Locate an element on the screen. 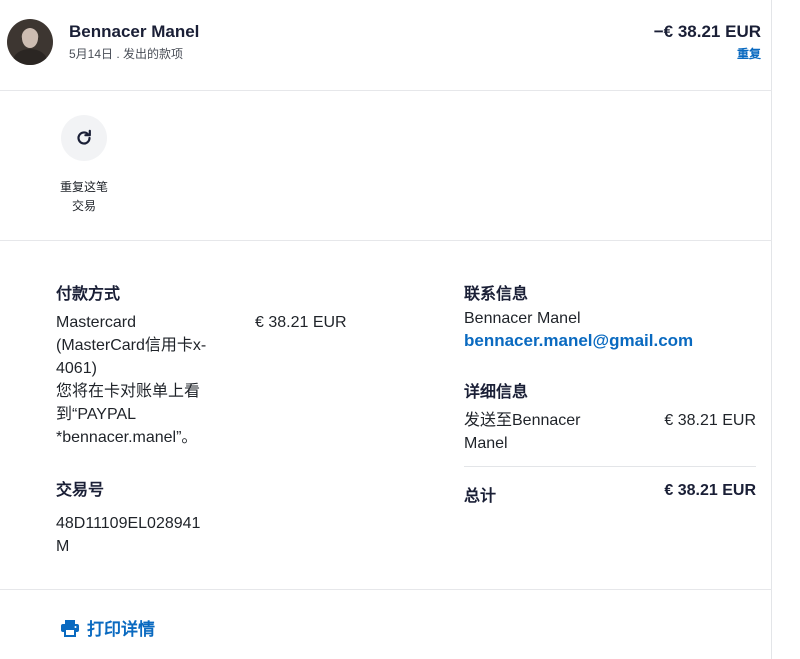 This screenshot has height=659, width=800. printer-icon is located at coordinates (70, 628).